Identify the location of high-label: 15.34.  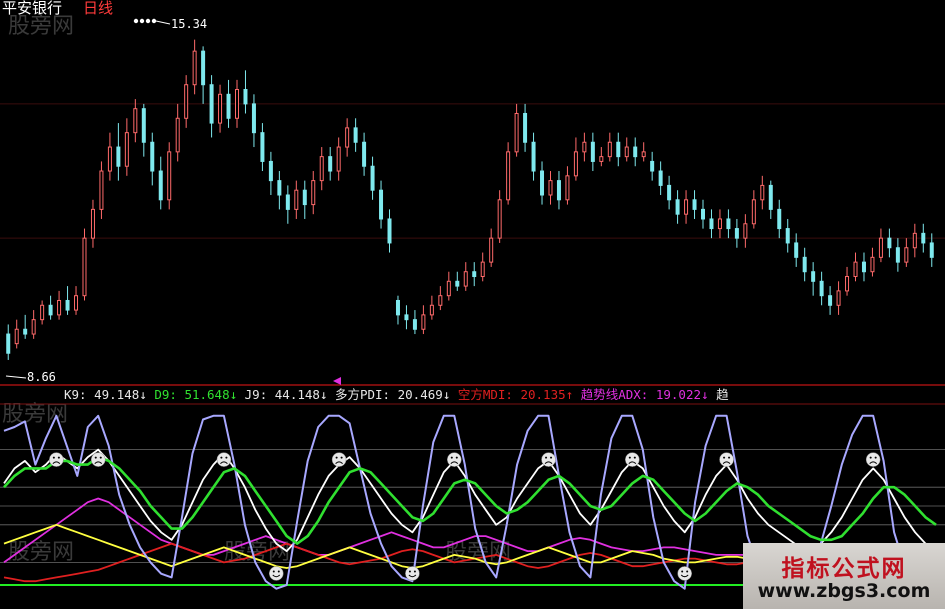
(189, 24).